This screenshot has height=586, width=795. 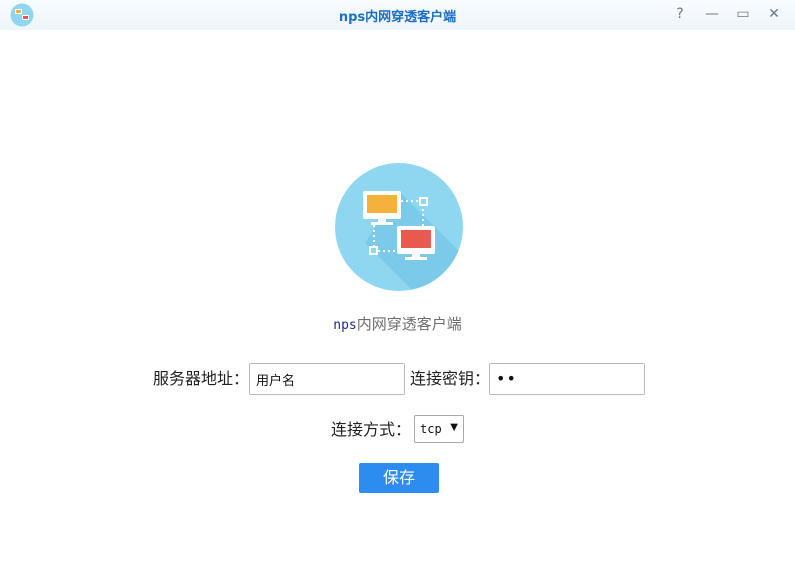 I want to click on minimize-icon: —, so click(x=712, y=14).